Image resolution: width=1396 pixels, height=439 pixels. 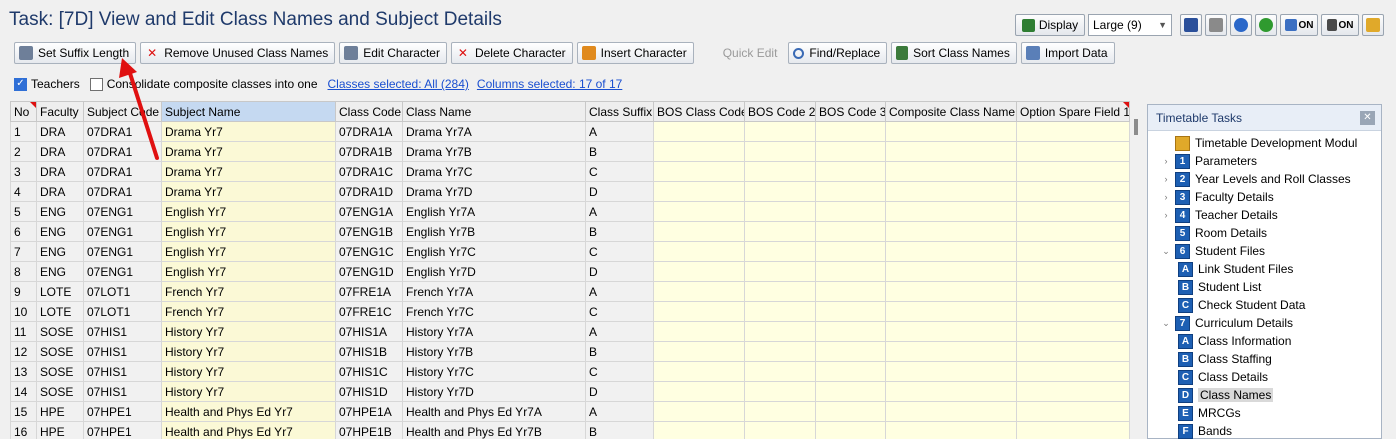 What do you see at coordinates (494, 171) in the screenshot?
I see `cell-class-name: Drama Yr7C` at bounding box center [494, 171].